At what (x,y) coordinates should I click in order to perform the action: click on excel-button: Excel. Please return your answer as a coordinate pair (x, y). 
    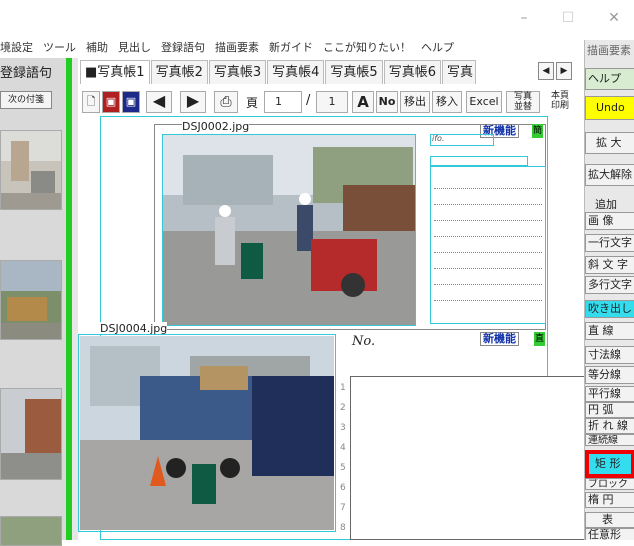
    Looking at the image, I should click on (484, 102).